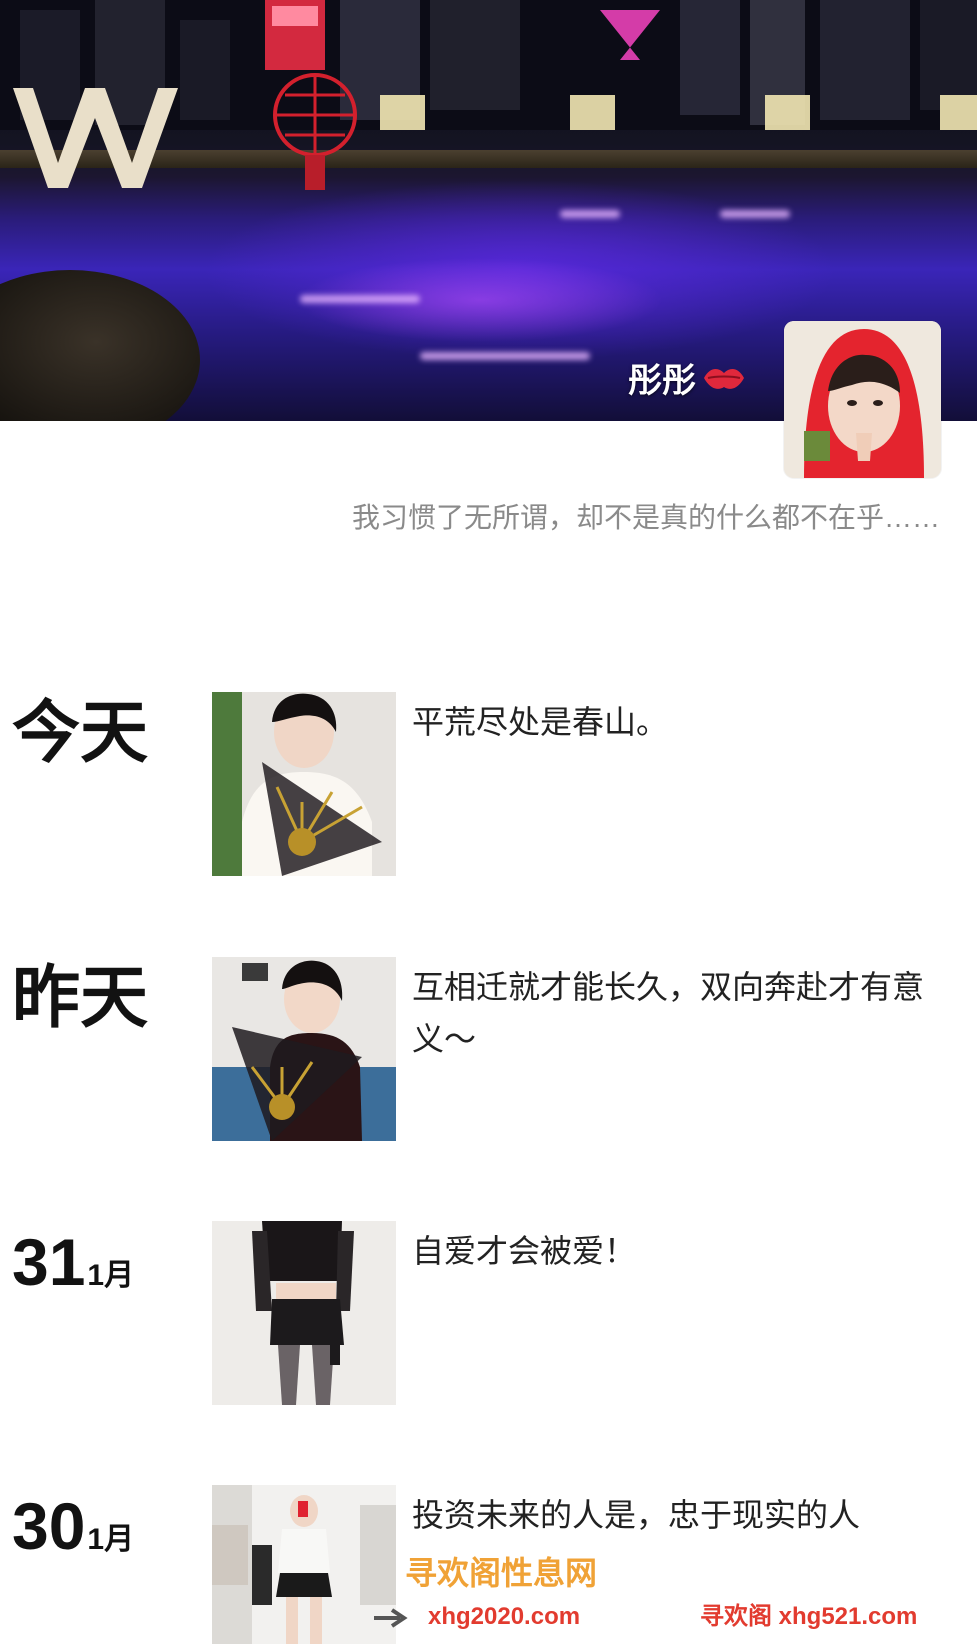  I want to click on avatar, so click(862, 399).